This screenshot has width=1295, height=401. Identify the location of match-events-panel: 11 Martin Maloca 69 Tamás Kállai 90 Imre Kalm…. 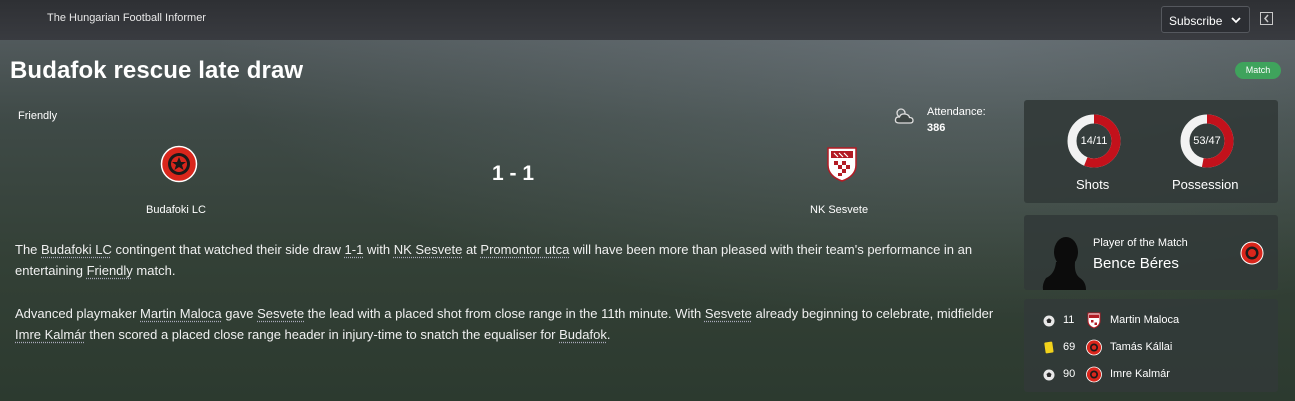
(1151, 345).